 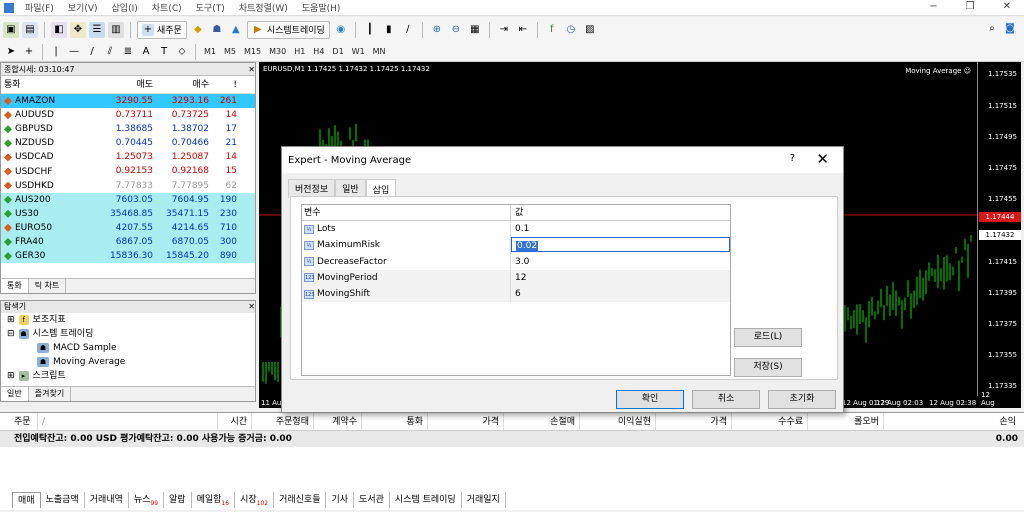 I want to click on terminal-tab: 기사, so click(x=340, y=500).